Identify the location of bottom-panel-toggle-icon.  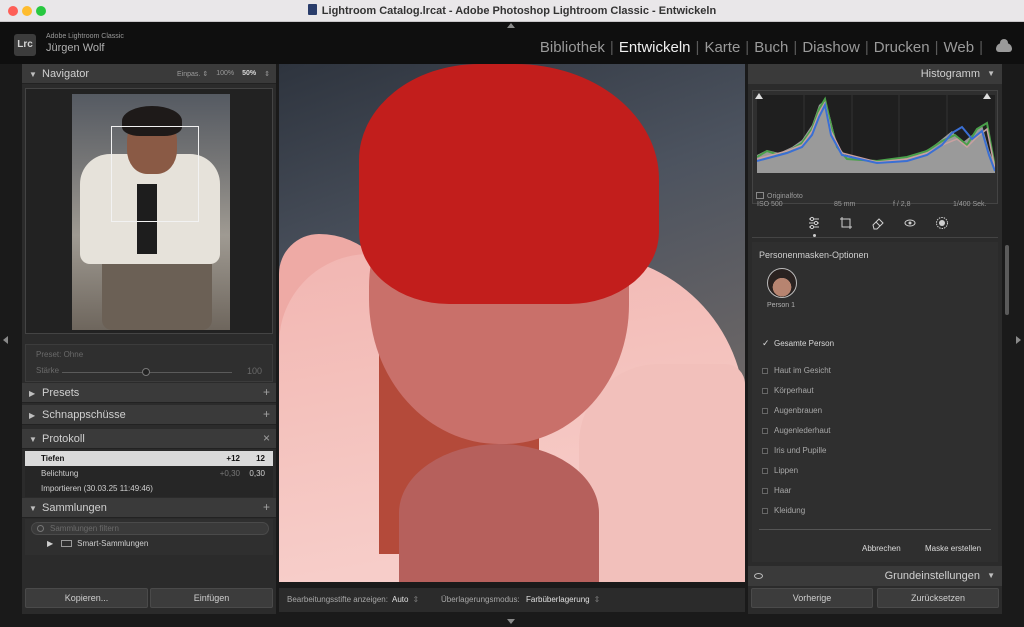
(511, 621).